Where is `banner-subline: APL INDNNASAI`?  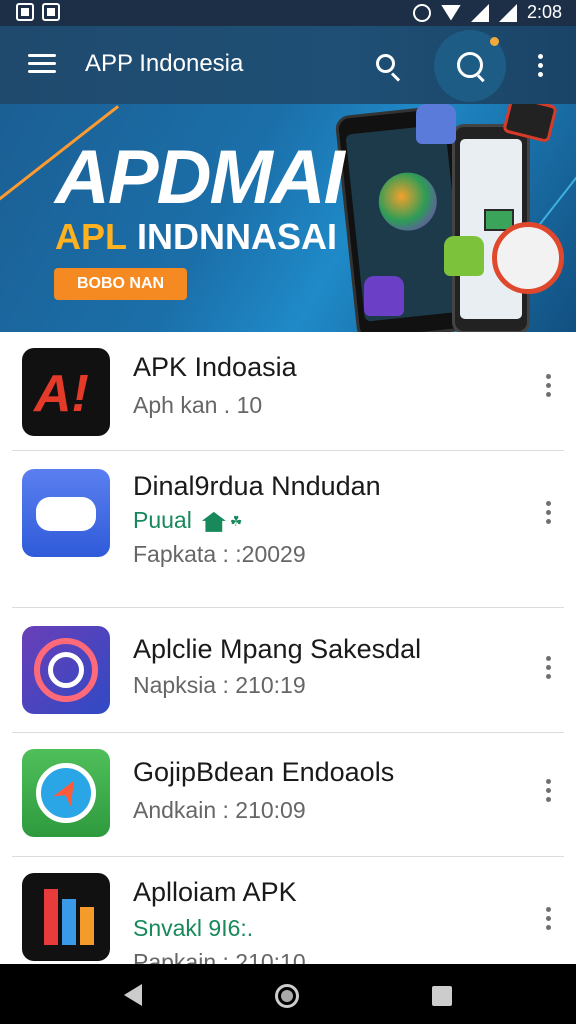 banner-subline: APL INDNNASAI is located at coordinates (196, 237).